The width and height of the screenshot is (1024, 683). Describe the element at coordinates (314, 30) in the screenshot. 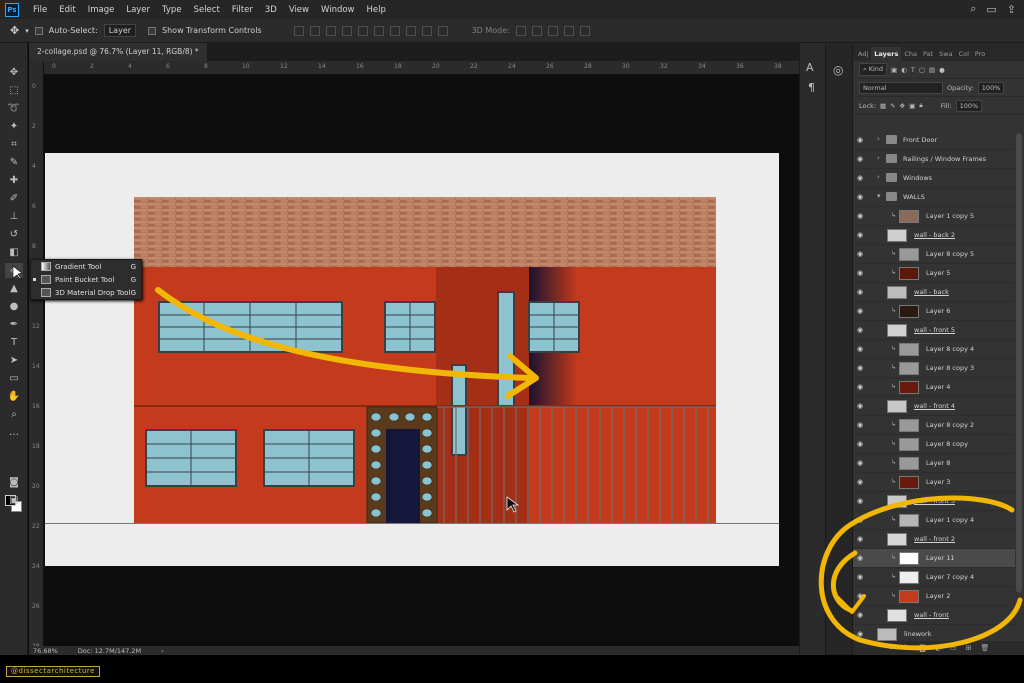

I see `align-center-icon` at that location.